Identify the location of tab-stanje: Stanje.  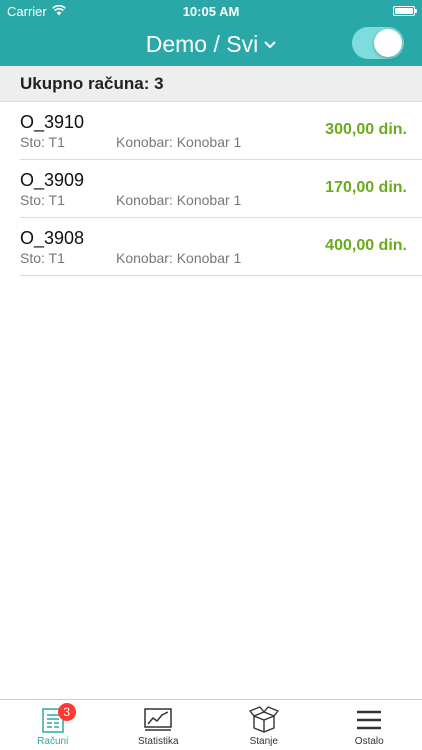
(264, 725).